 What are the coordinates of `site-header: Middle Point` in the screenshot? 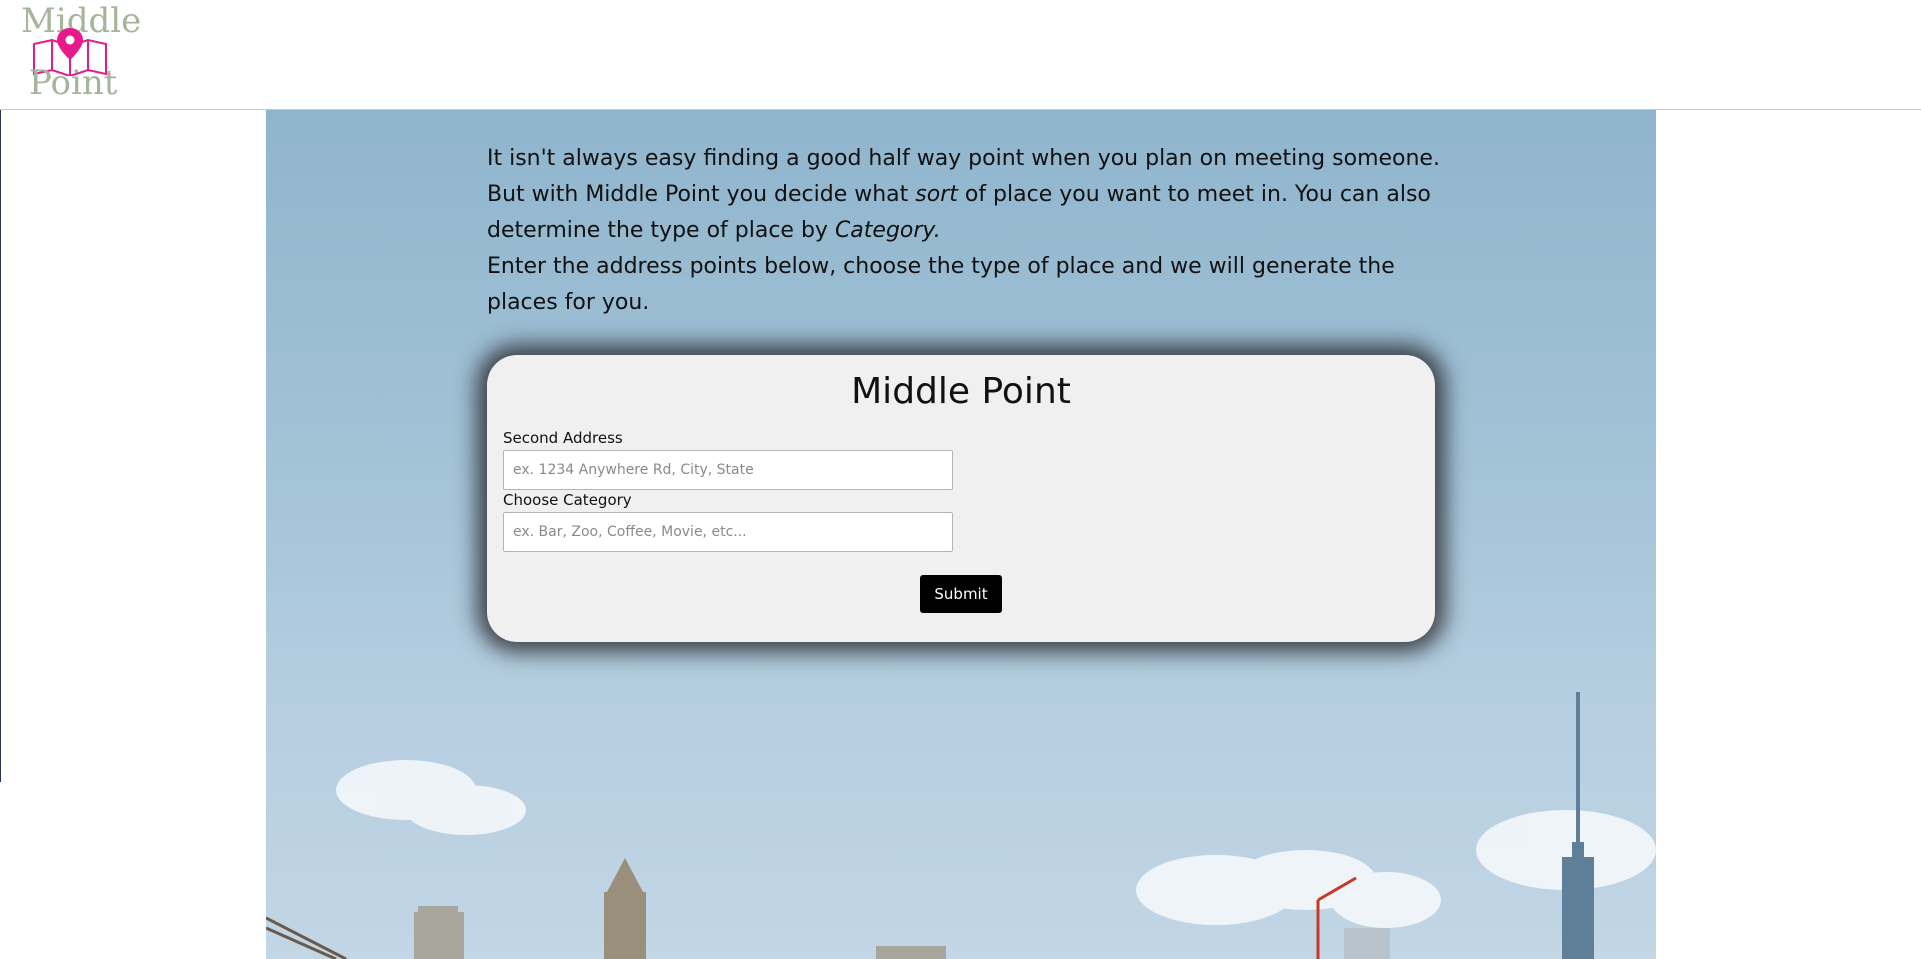 It's located at (960, 55).